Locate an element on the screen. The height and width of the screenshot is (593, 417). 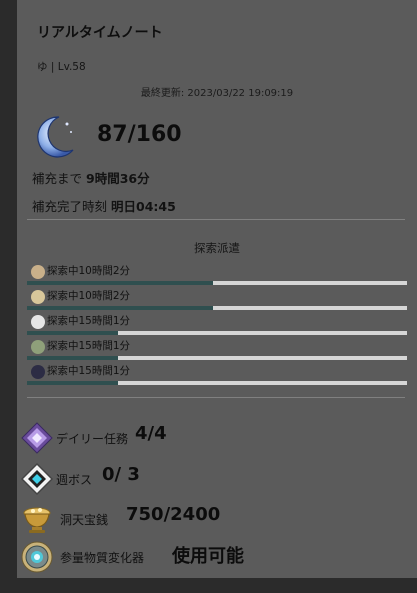
expedition-title: 探索派遣 is located at coordinates (217, 248).